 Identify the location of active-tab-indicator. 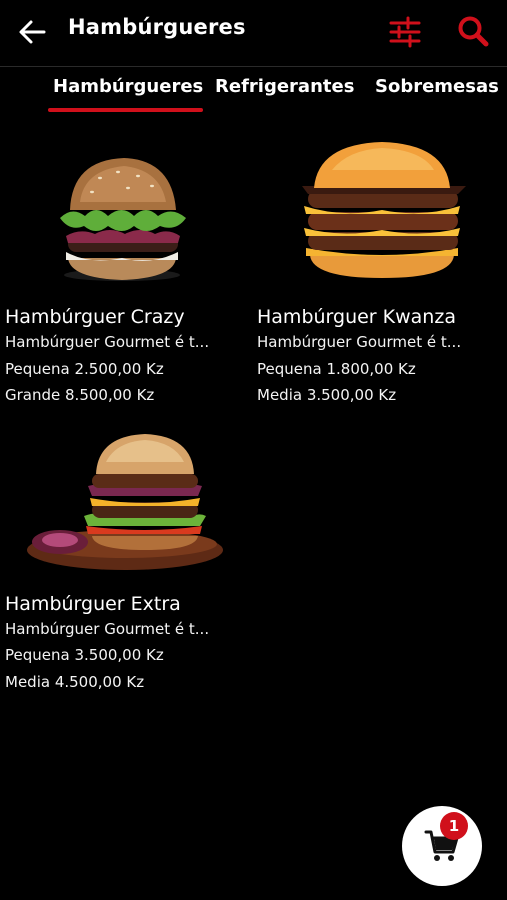
(125, 110).